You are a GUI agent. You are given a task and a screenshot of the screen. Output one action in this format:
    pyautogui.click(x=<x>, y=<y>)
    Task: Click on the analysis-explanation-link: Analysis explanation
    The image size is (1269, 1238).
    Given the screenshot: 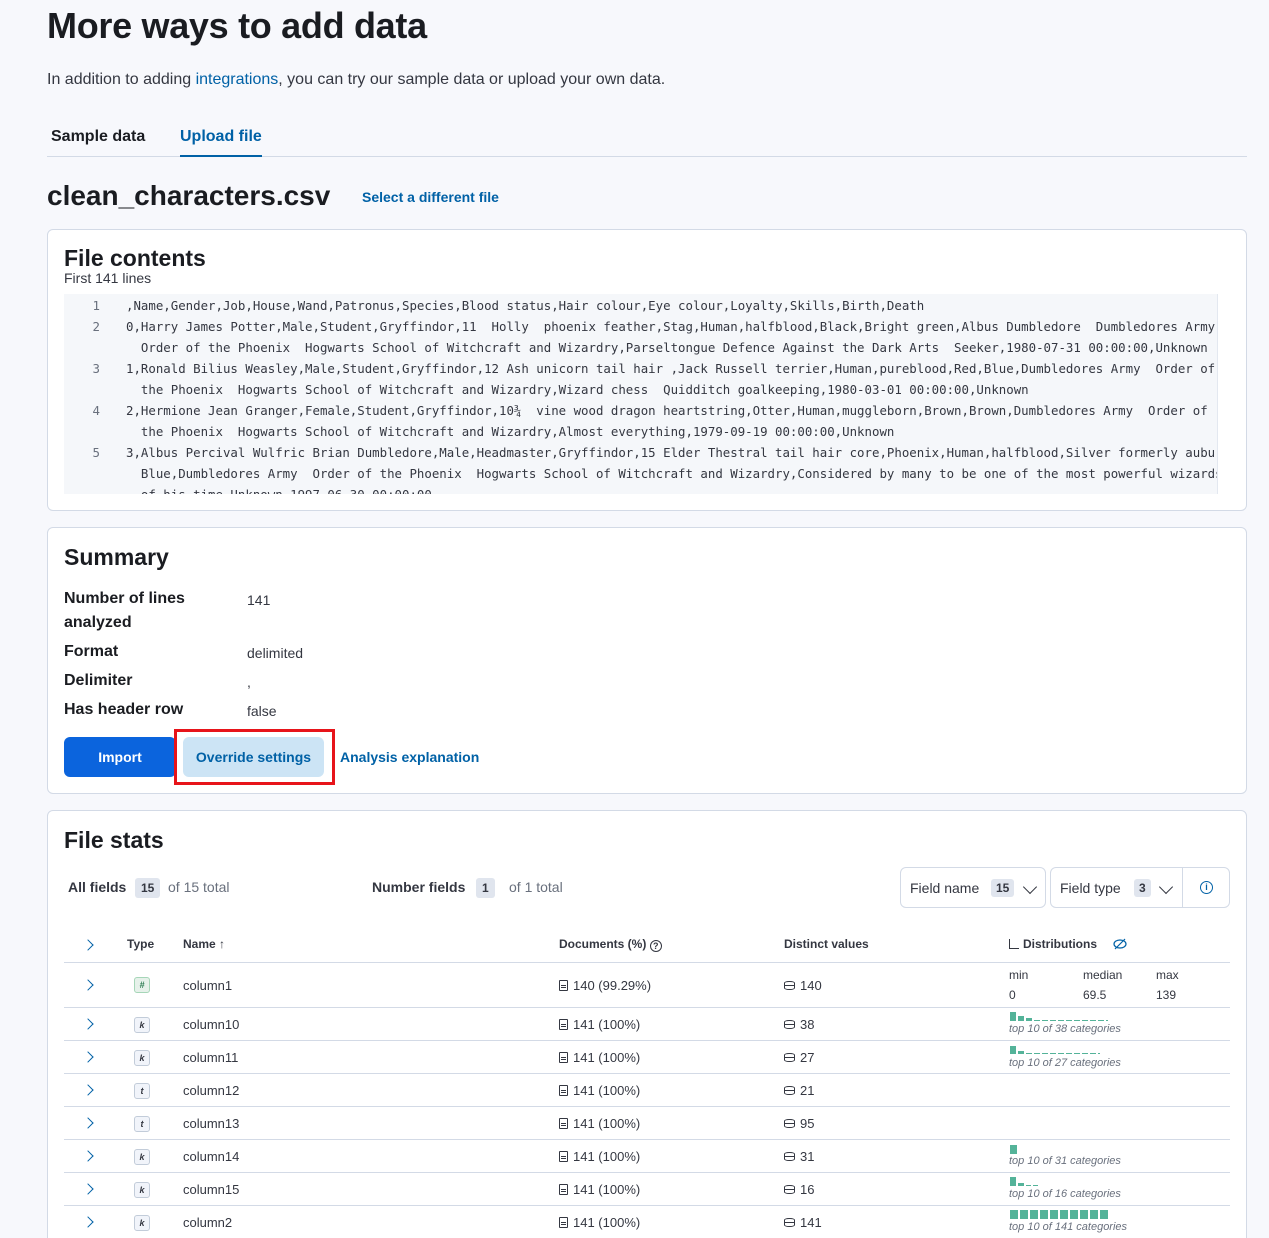 What is the action you would take?
    pyautogui.click(x=409, y=757)
    